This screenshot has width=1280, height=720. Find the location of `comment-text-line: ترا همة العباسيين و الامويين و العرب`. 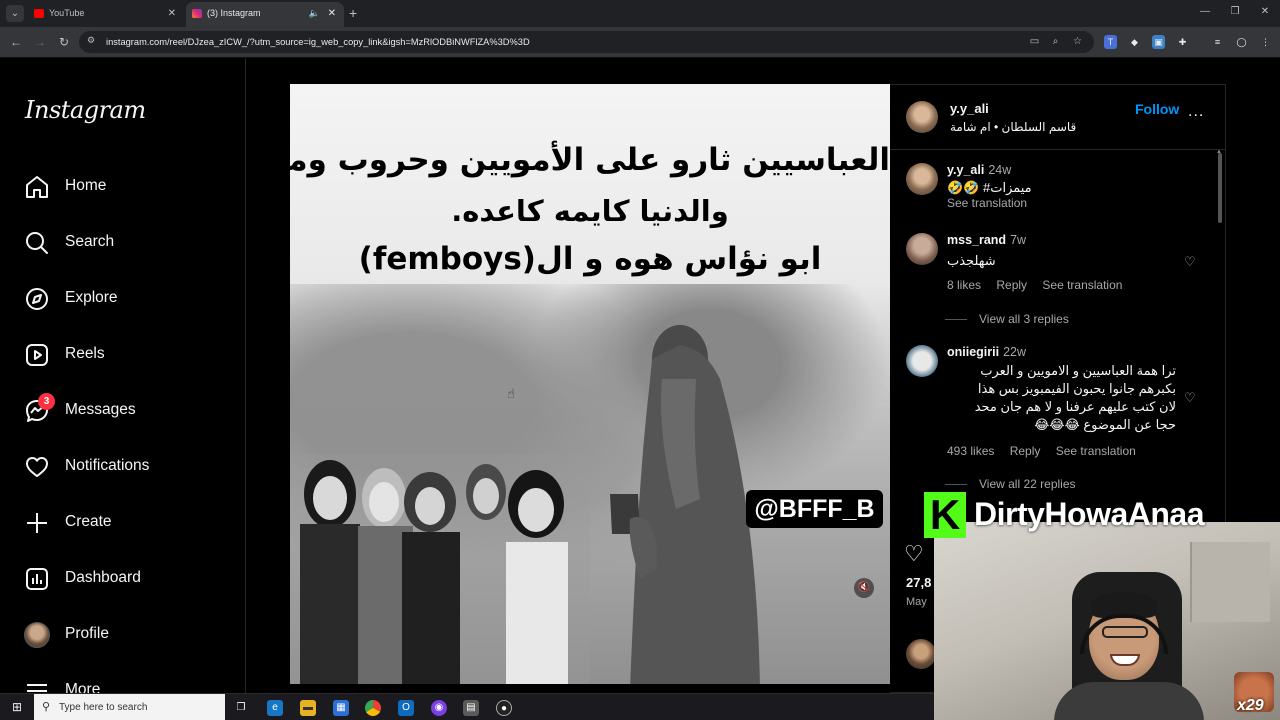

comment-text-line: ترا همة العباسيين و الامويين و العرب is located at coordinates (1078, 370).